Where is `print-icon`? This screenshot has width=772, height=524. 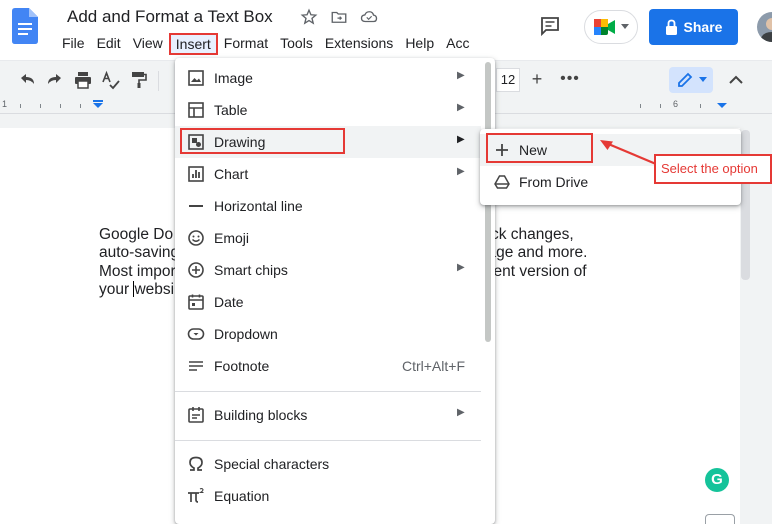
print-icon is located at coordinates (83, 80).